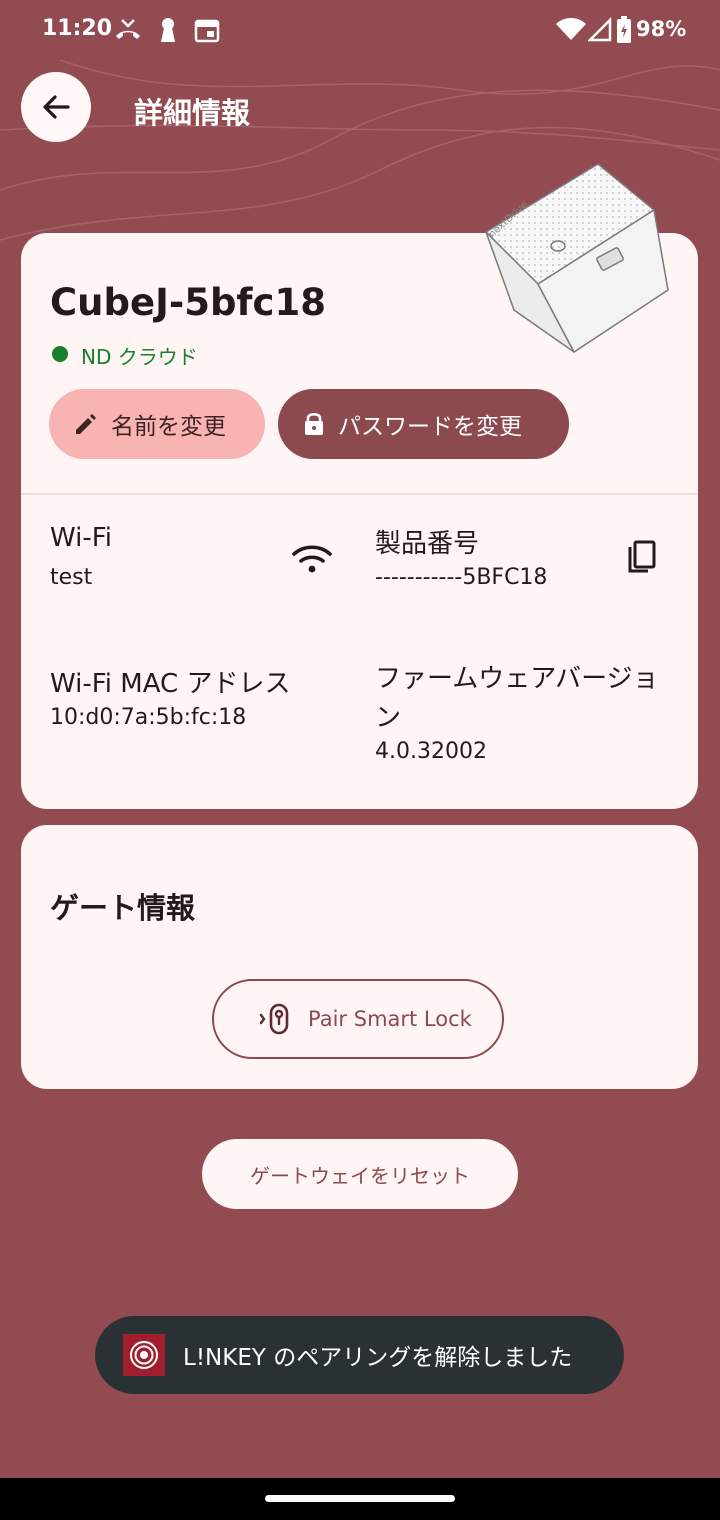 This screenshot has width=720, height=1520. Describe the element at coordinates (576, 258) in the screenshot. I see `gateway-device-image: nextDrive` at that location.